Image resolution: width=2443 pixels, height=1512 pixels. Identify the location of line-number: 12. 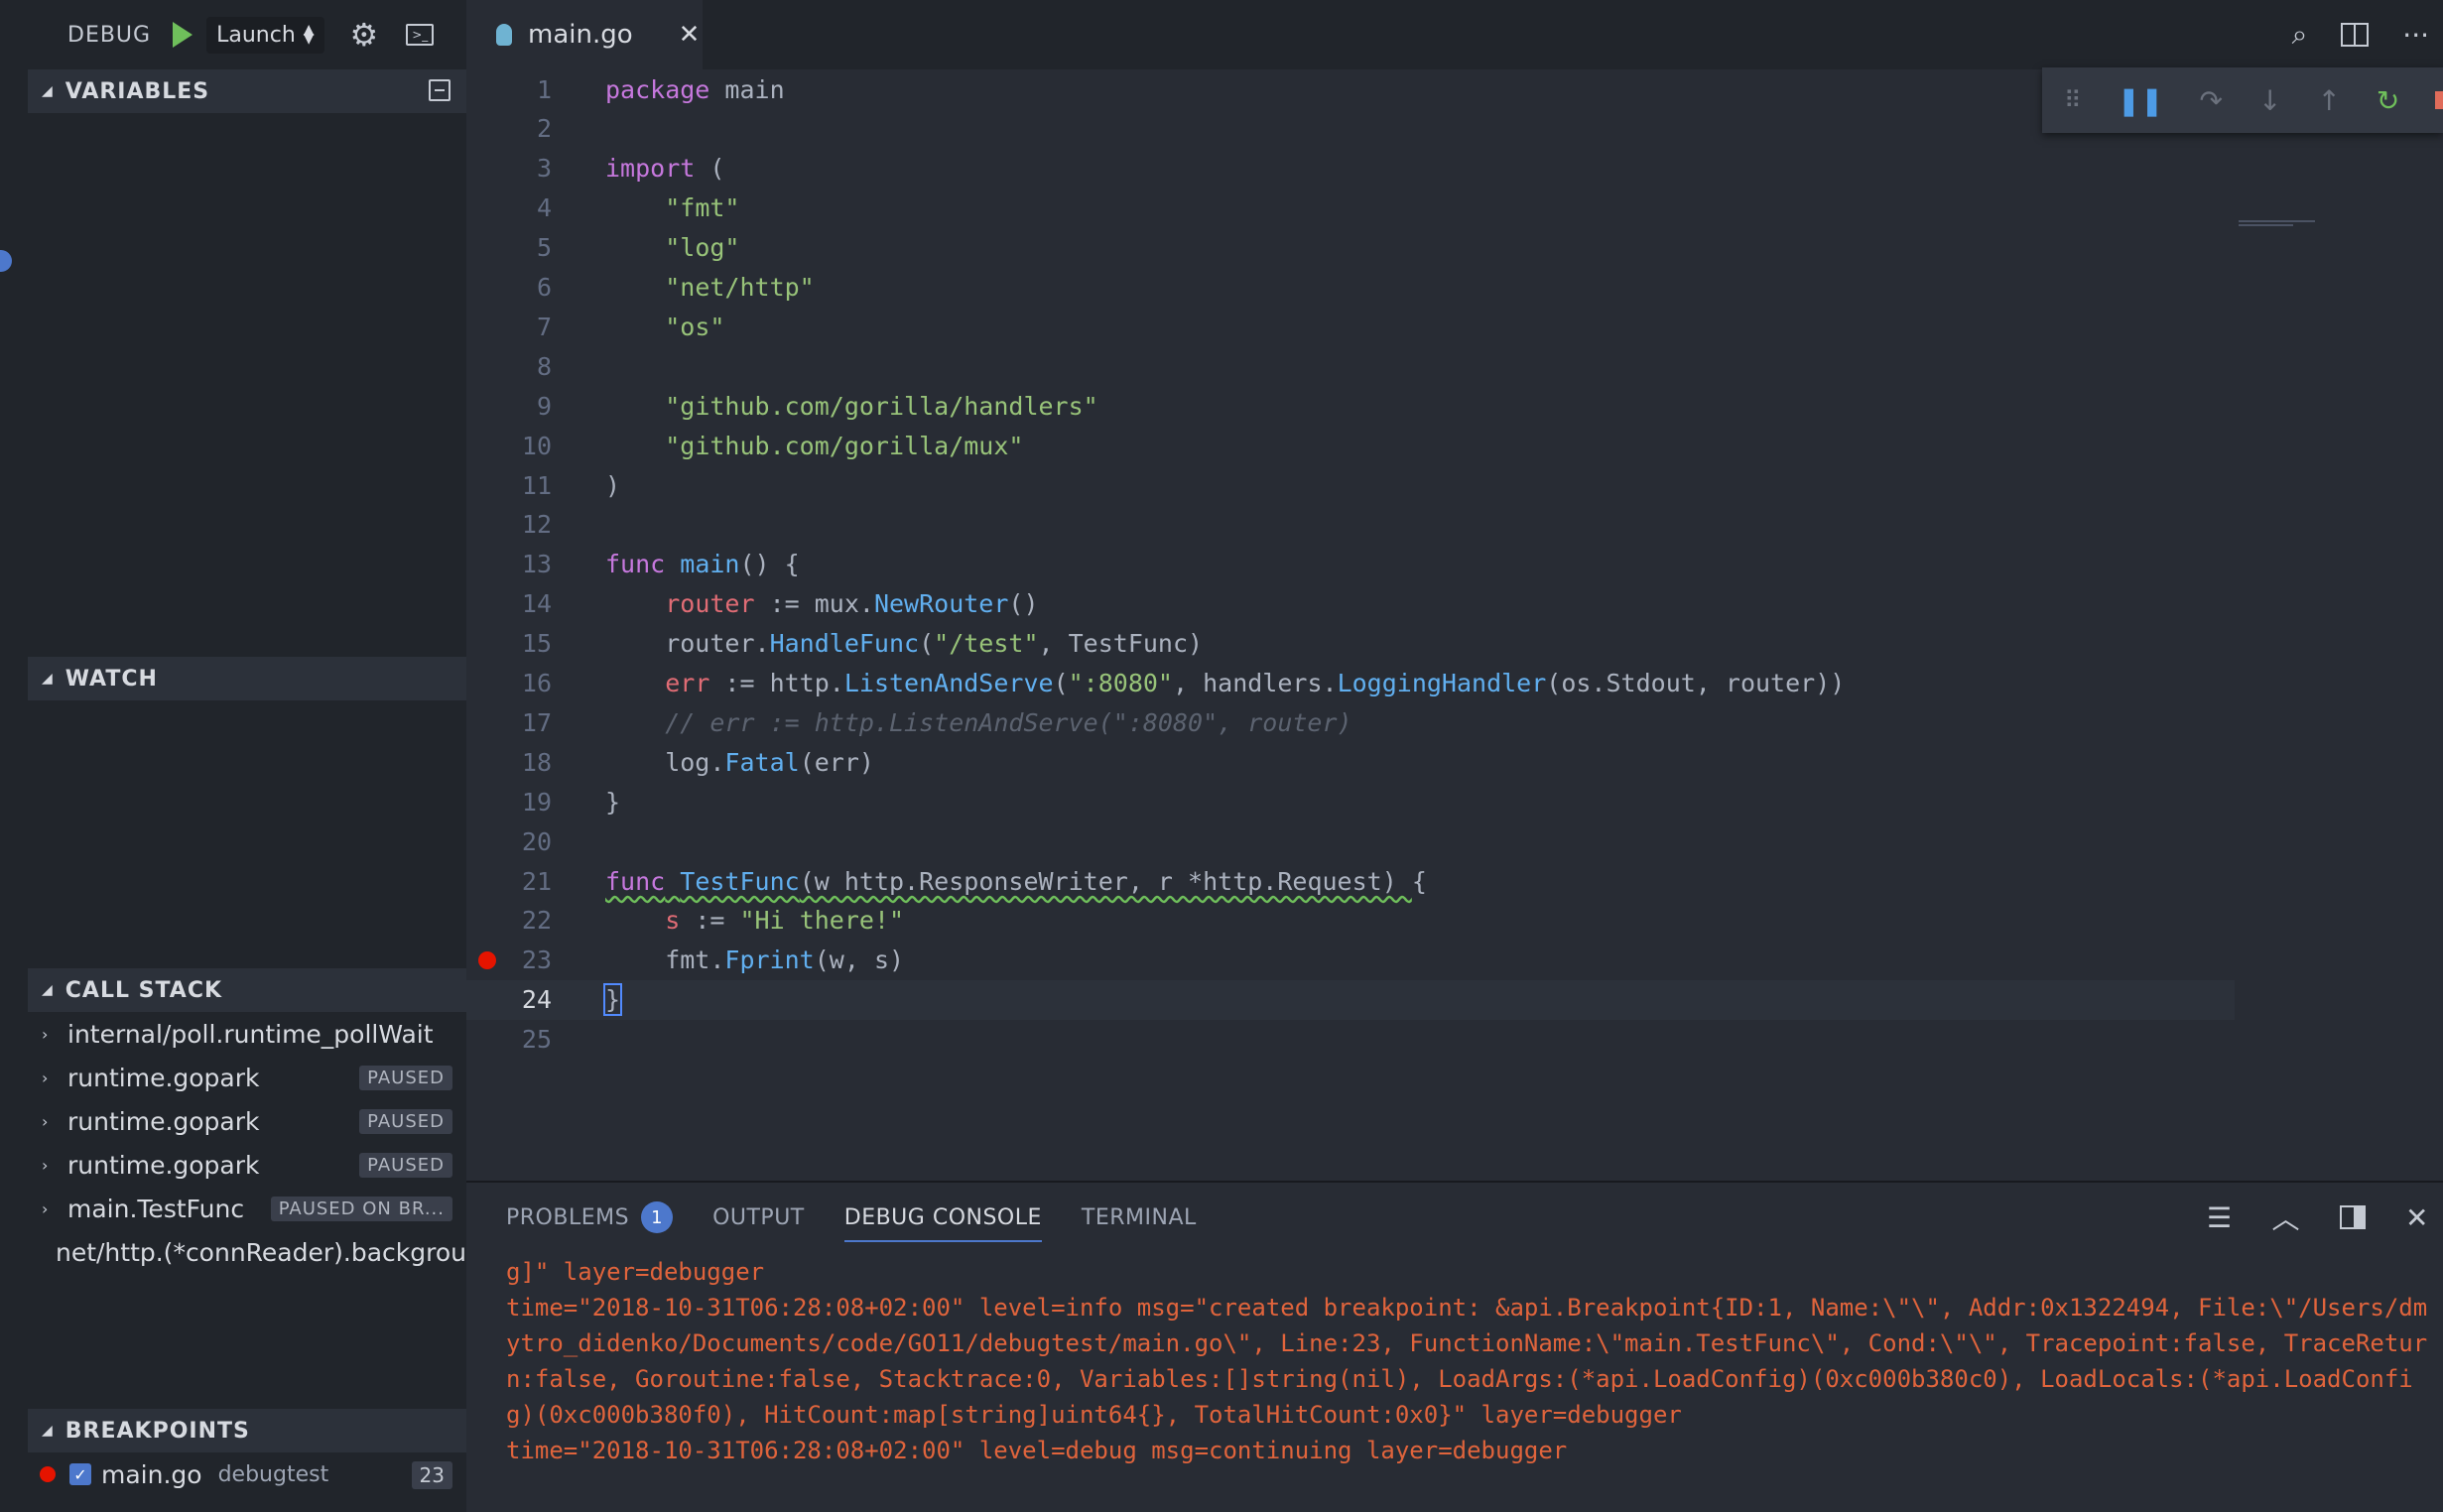
(536, 525).